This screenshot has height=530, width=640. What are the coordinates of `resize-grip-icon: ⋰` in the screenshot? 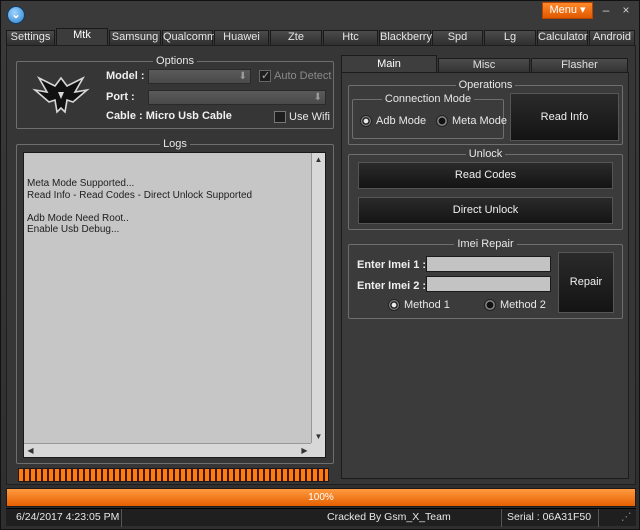 It's located at (626, 517).